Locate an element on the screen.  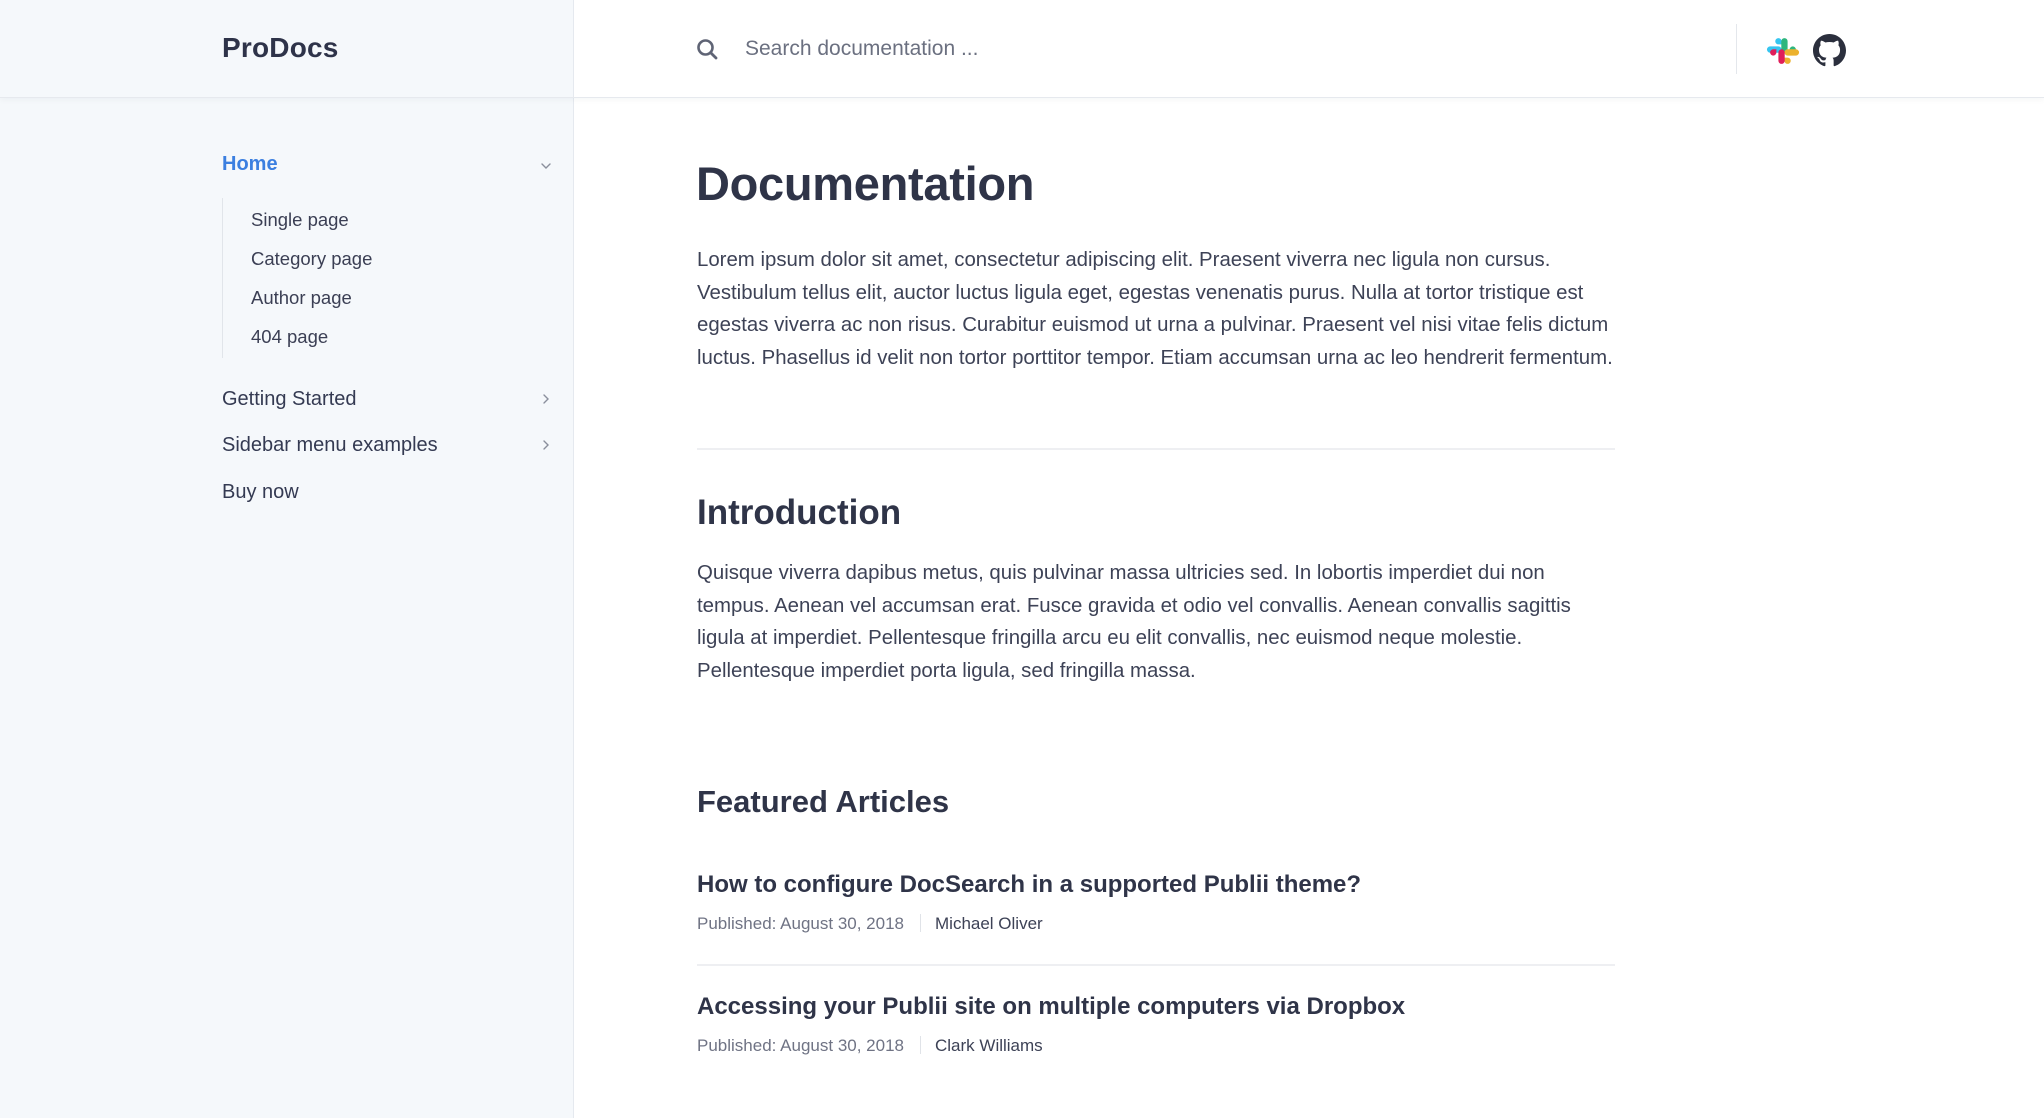
sidebar-subitem-author-page: Author page is located at coordinates (301, 298).